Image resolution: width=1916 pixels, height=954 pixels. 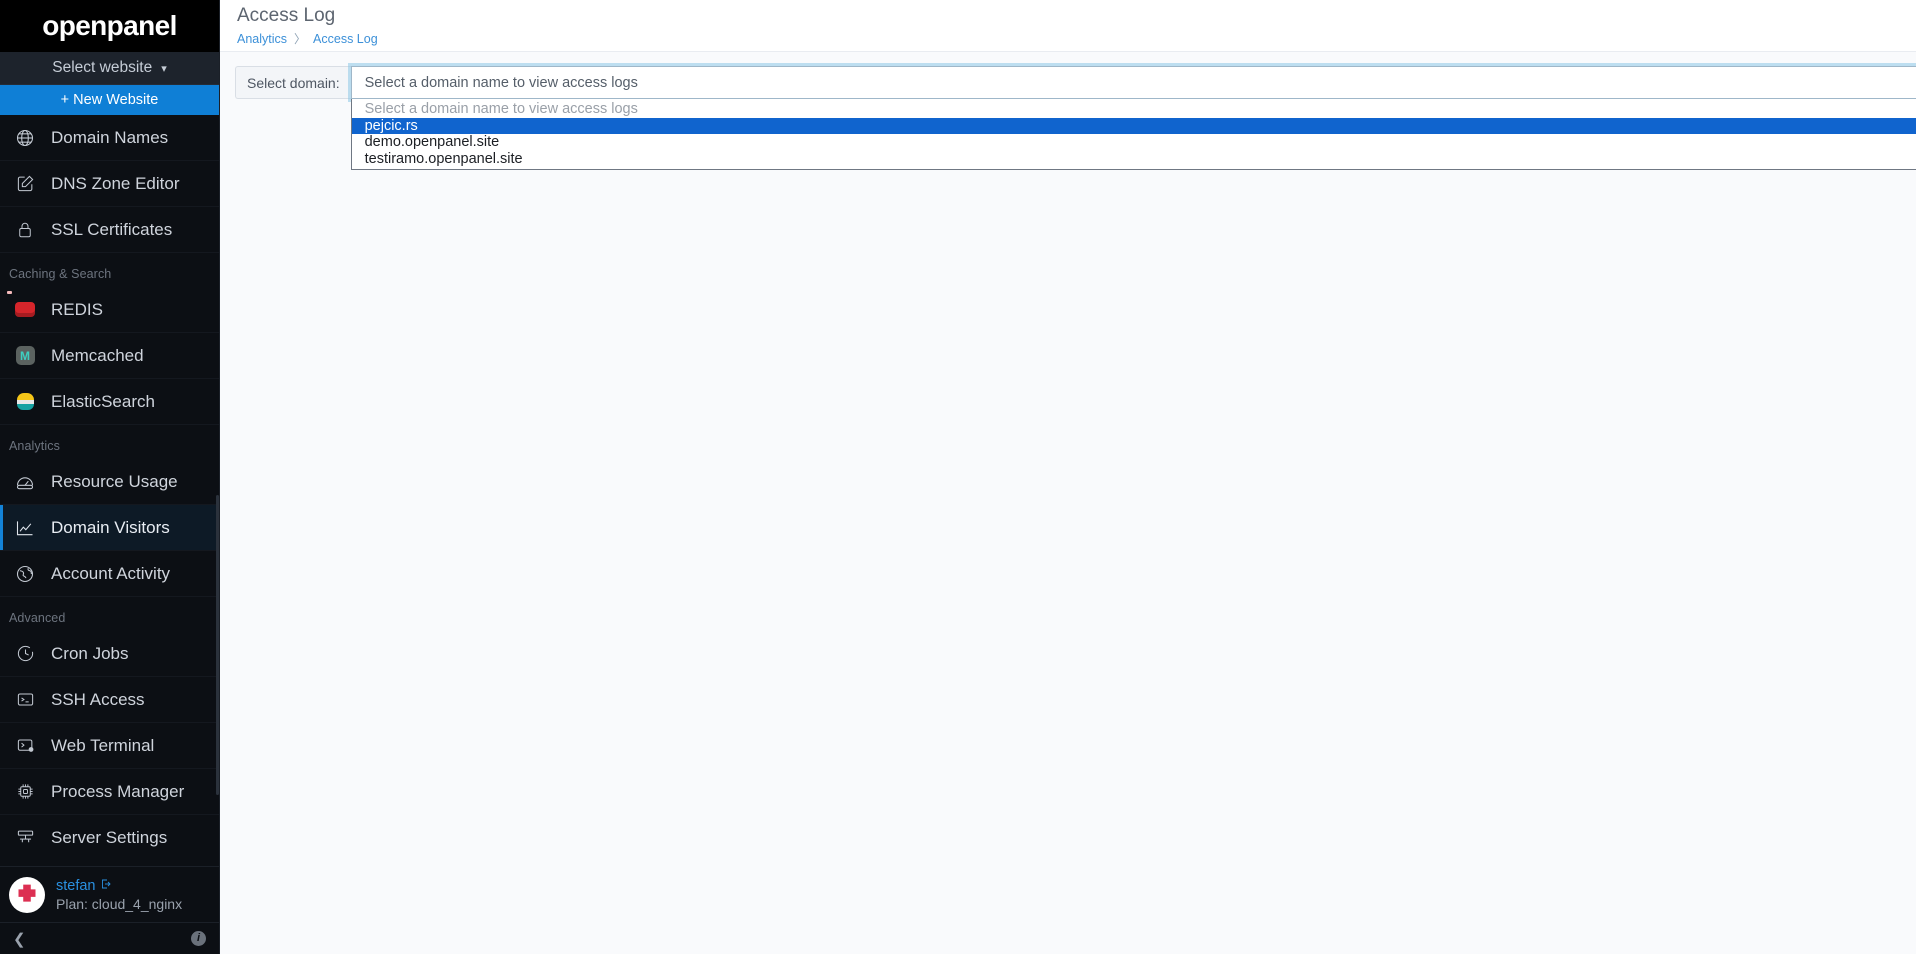 I want to click on sidebar-item-label: Process Manager, so click(x=118, y=791).